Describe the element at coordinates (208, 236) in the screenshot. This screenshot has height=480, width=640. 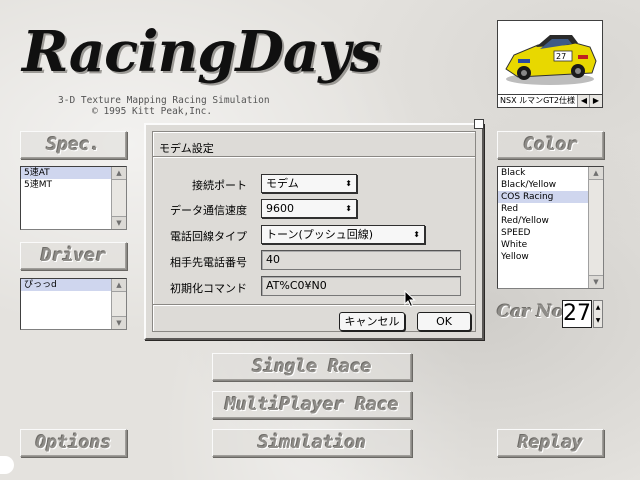
I see `line-type-label: 電話回線タイプ` at that location.